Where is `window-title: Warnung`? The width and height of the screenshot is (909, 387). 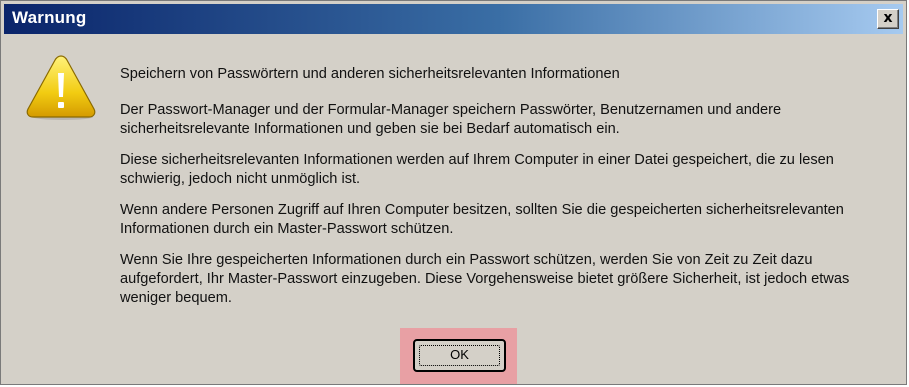 window-title: Warnung is located at coordinates (49, 17).